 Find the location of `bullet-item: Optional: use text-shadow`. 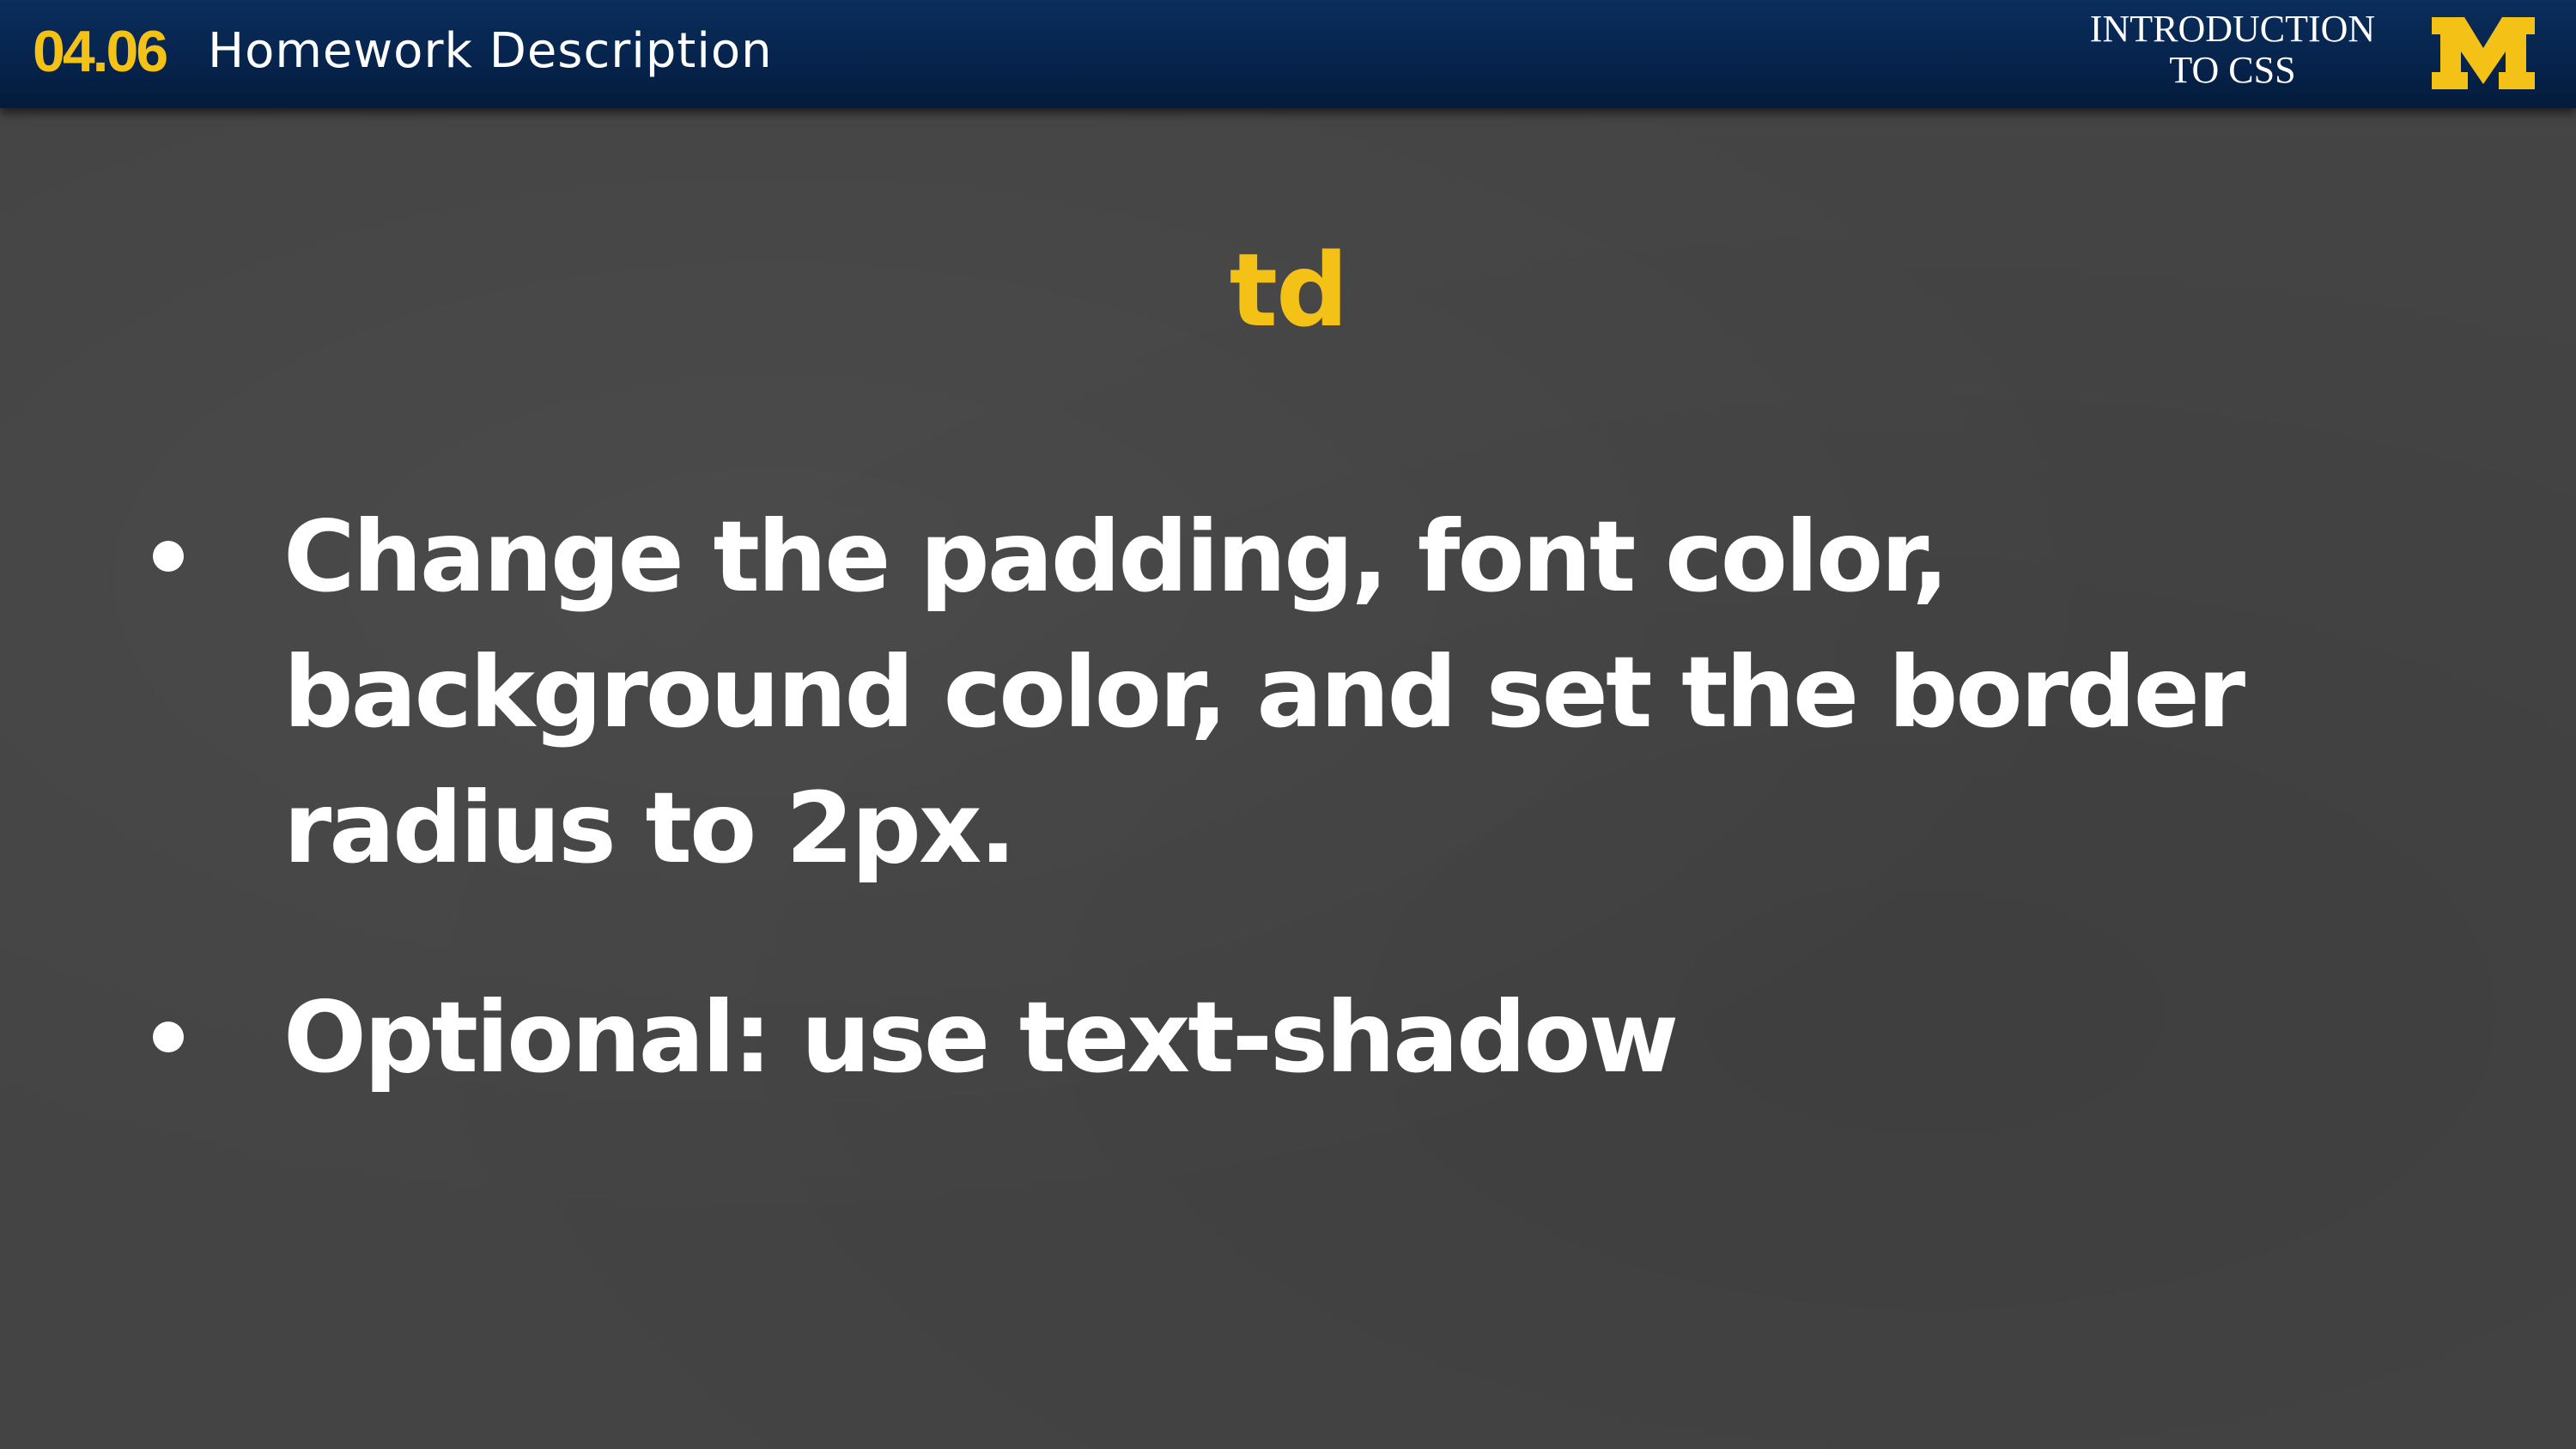

bullet-item: Optional: use text-shadow is located at coordinates (1218, 1038).